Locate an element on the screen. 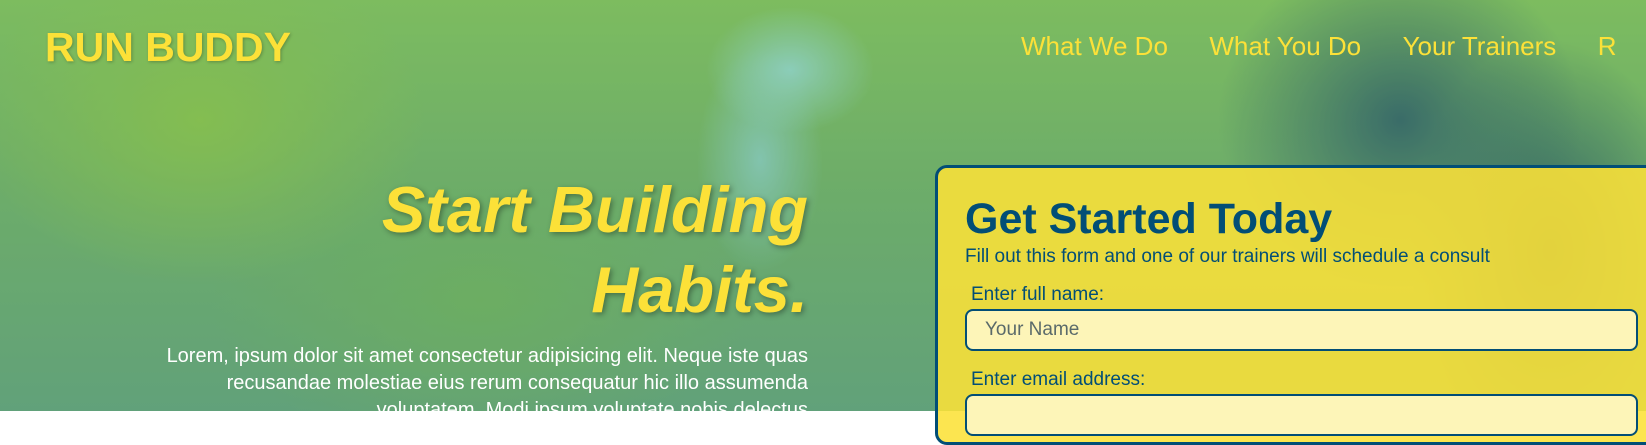 Image resolution: width=1646 pixels, height=445 pixels. nav-link-truncated: R is located at coordinates (1607, 46).